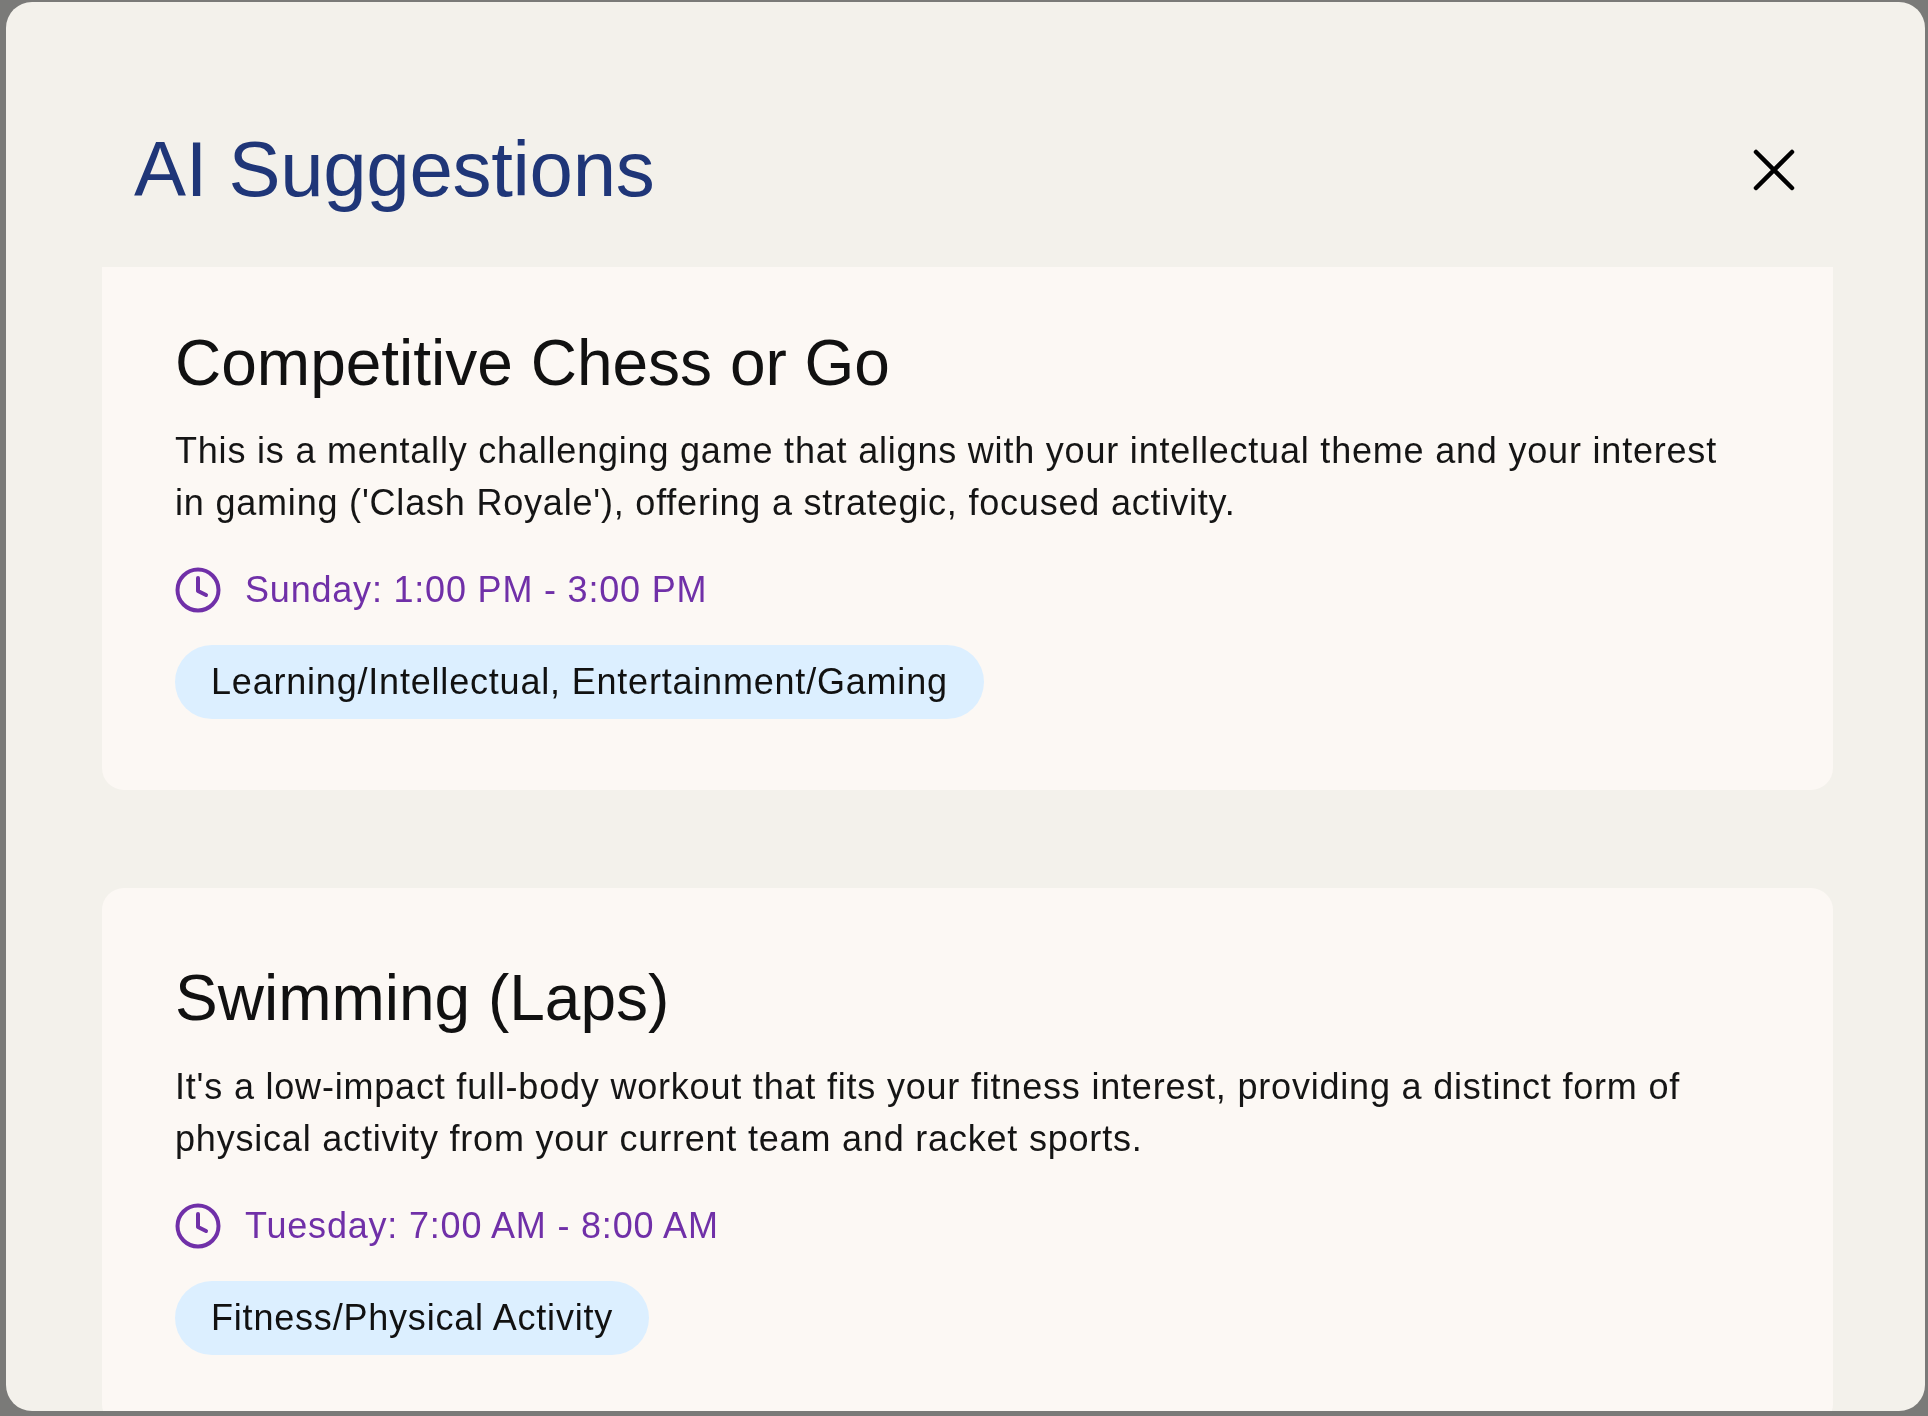 The image size is (1928, 1416). I want to click on close-icon, so click(1774, 169).